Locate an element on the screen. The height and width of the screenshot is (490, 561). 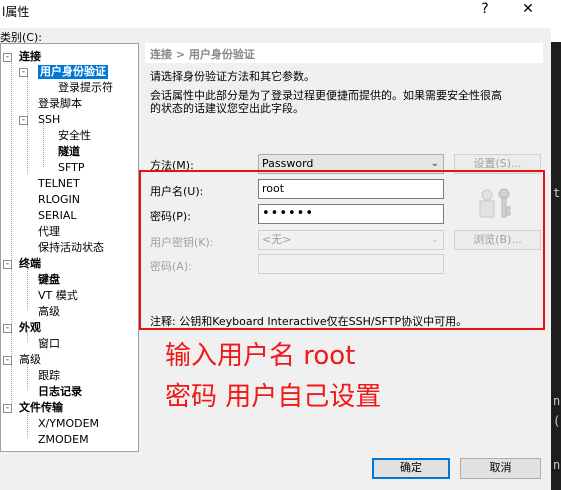
tree-item: 键盘 is located at coordinates (49, 280).